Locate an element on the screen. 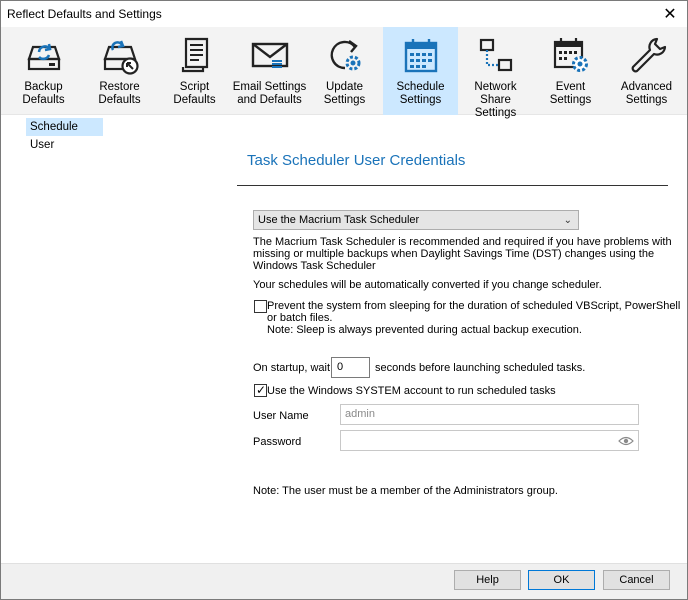 The image size is (688, 600). startup-prefix-label: On startup, wait is located at coordinates (292, 368).